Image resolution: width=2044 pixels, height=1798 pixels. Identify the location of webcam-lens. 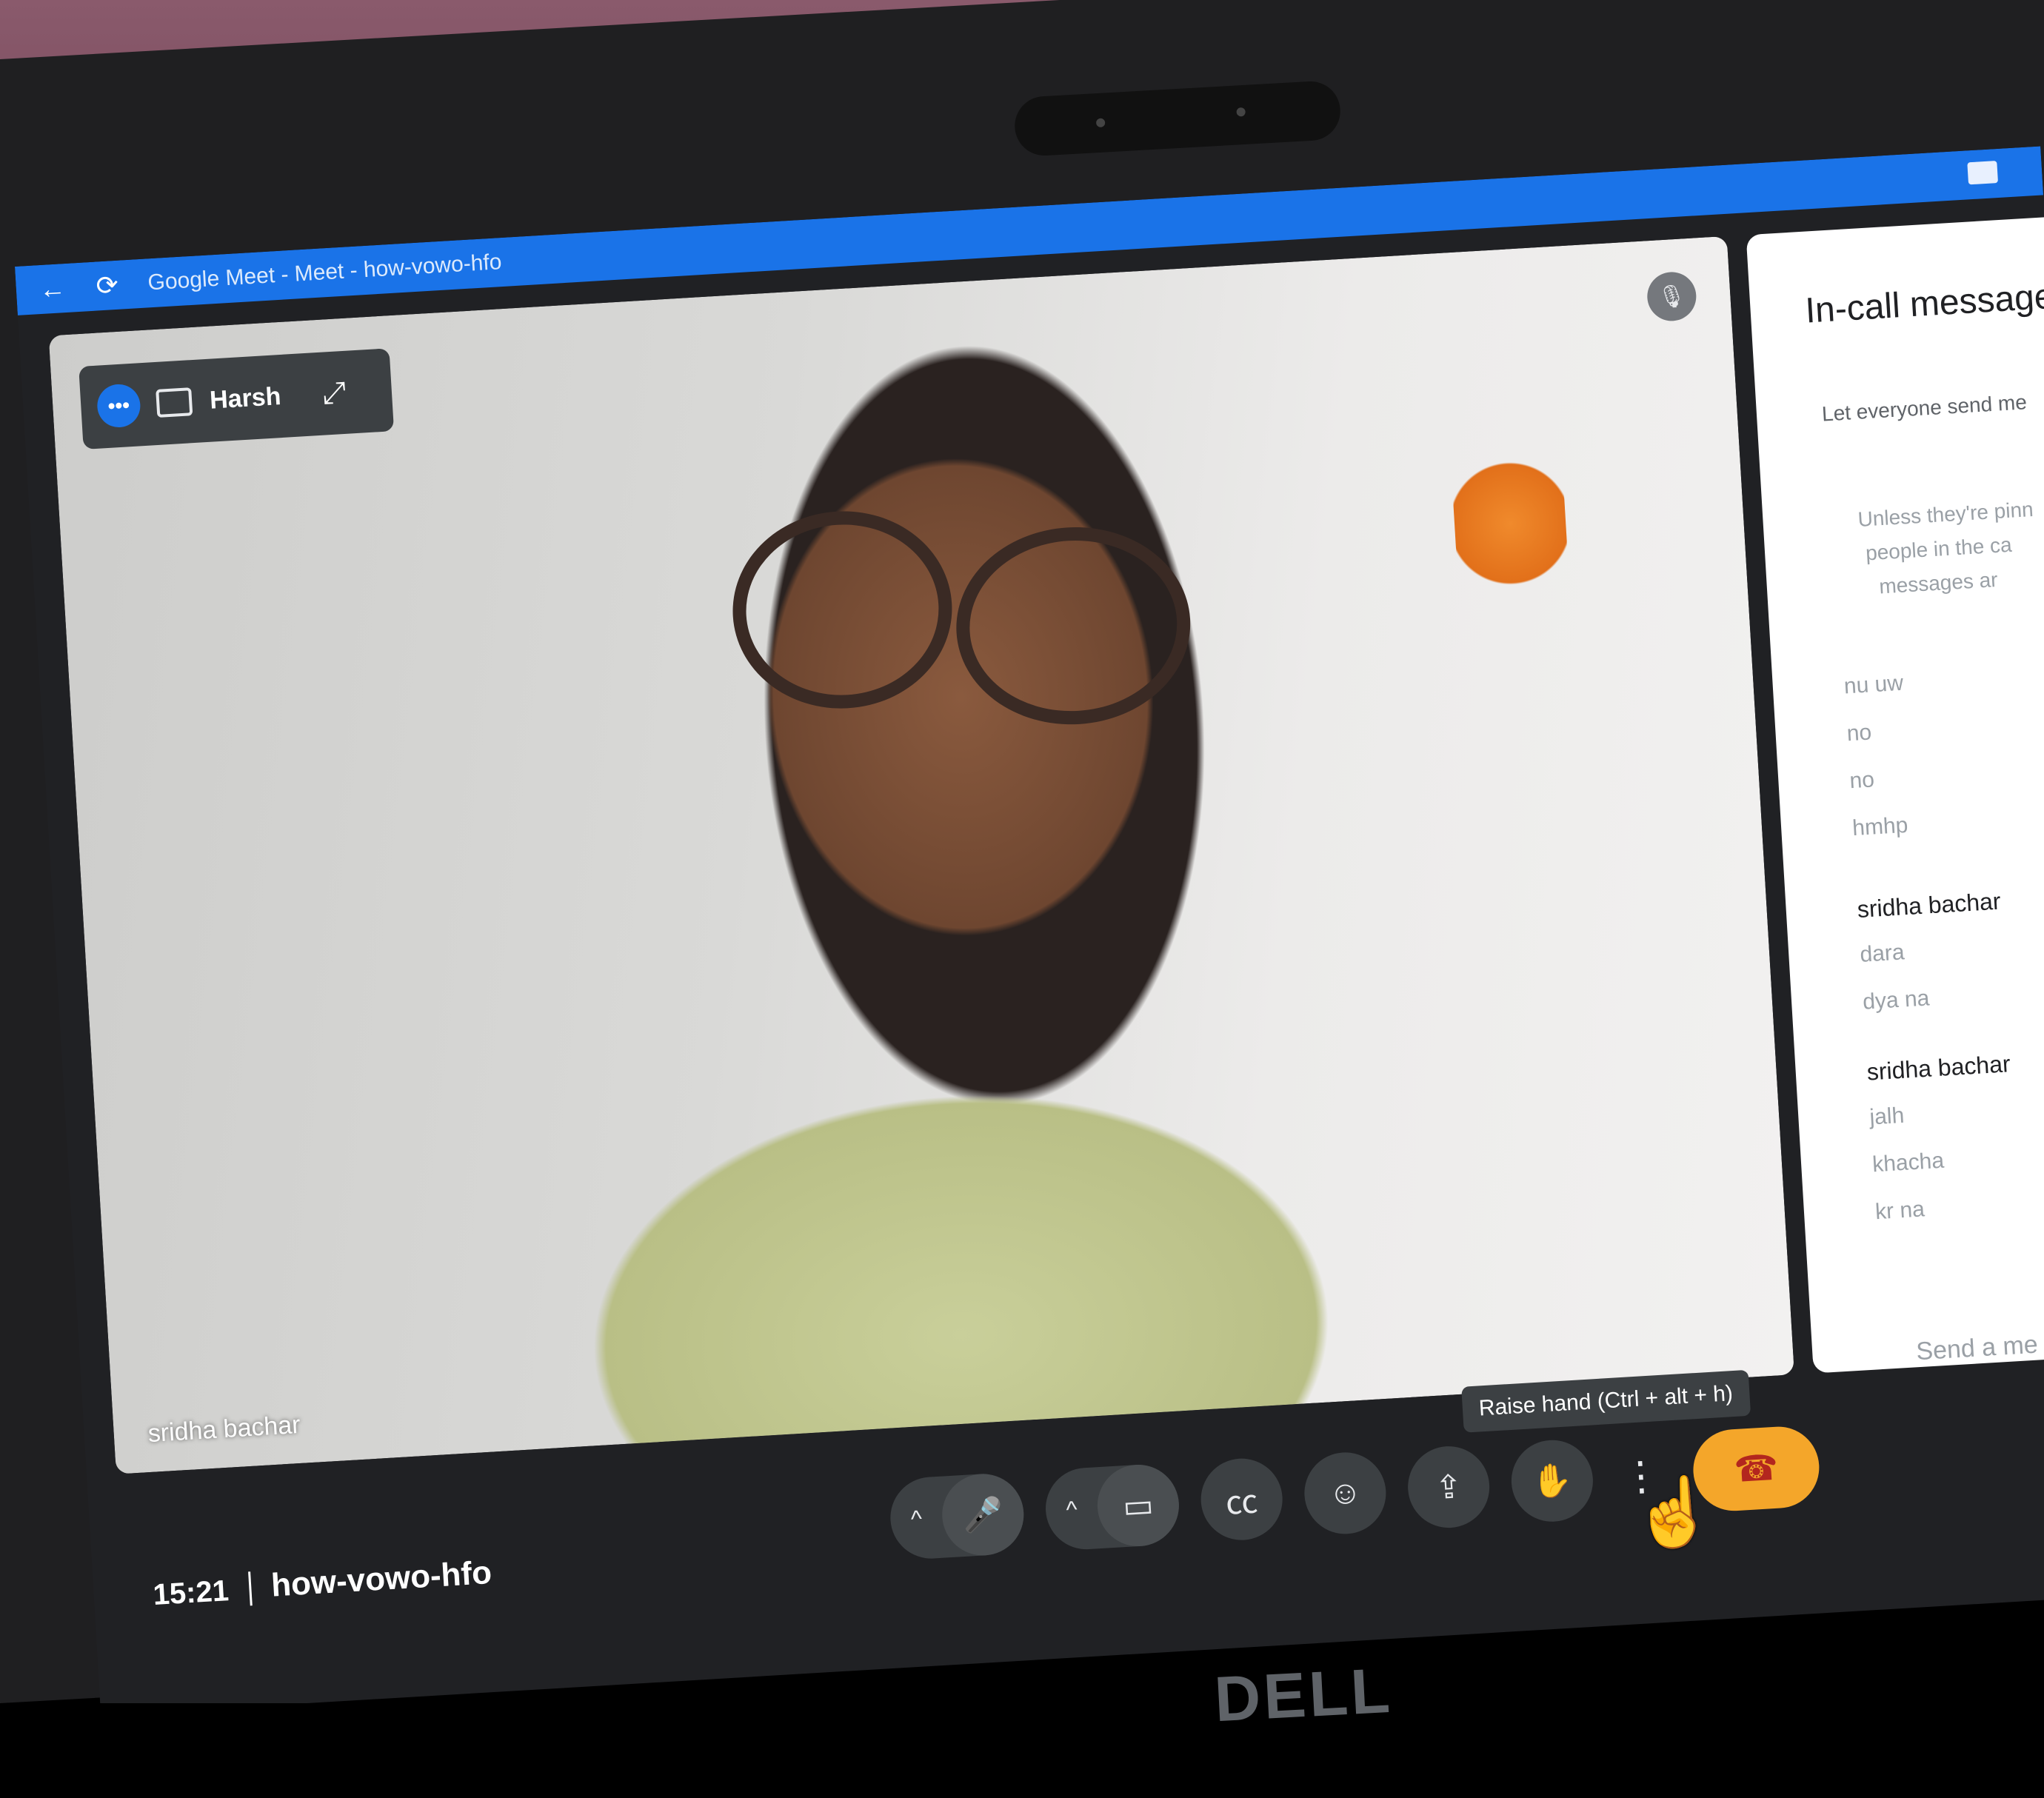
(1241, 112).